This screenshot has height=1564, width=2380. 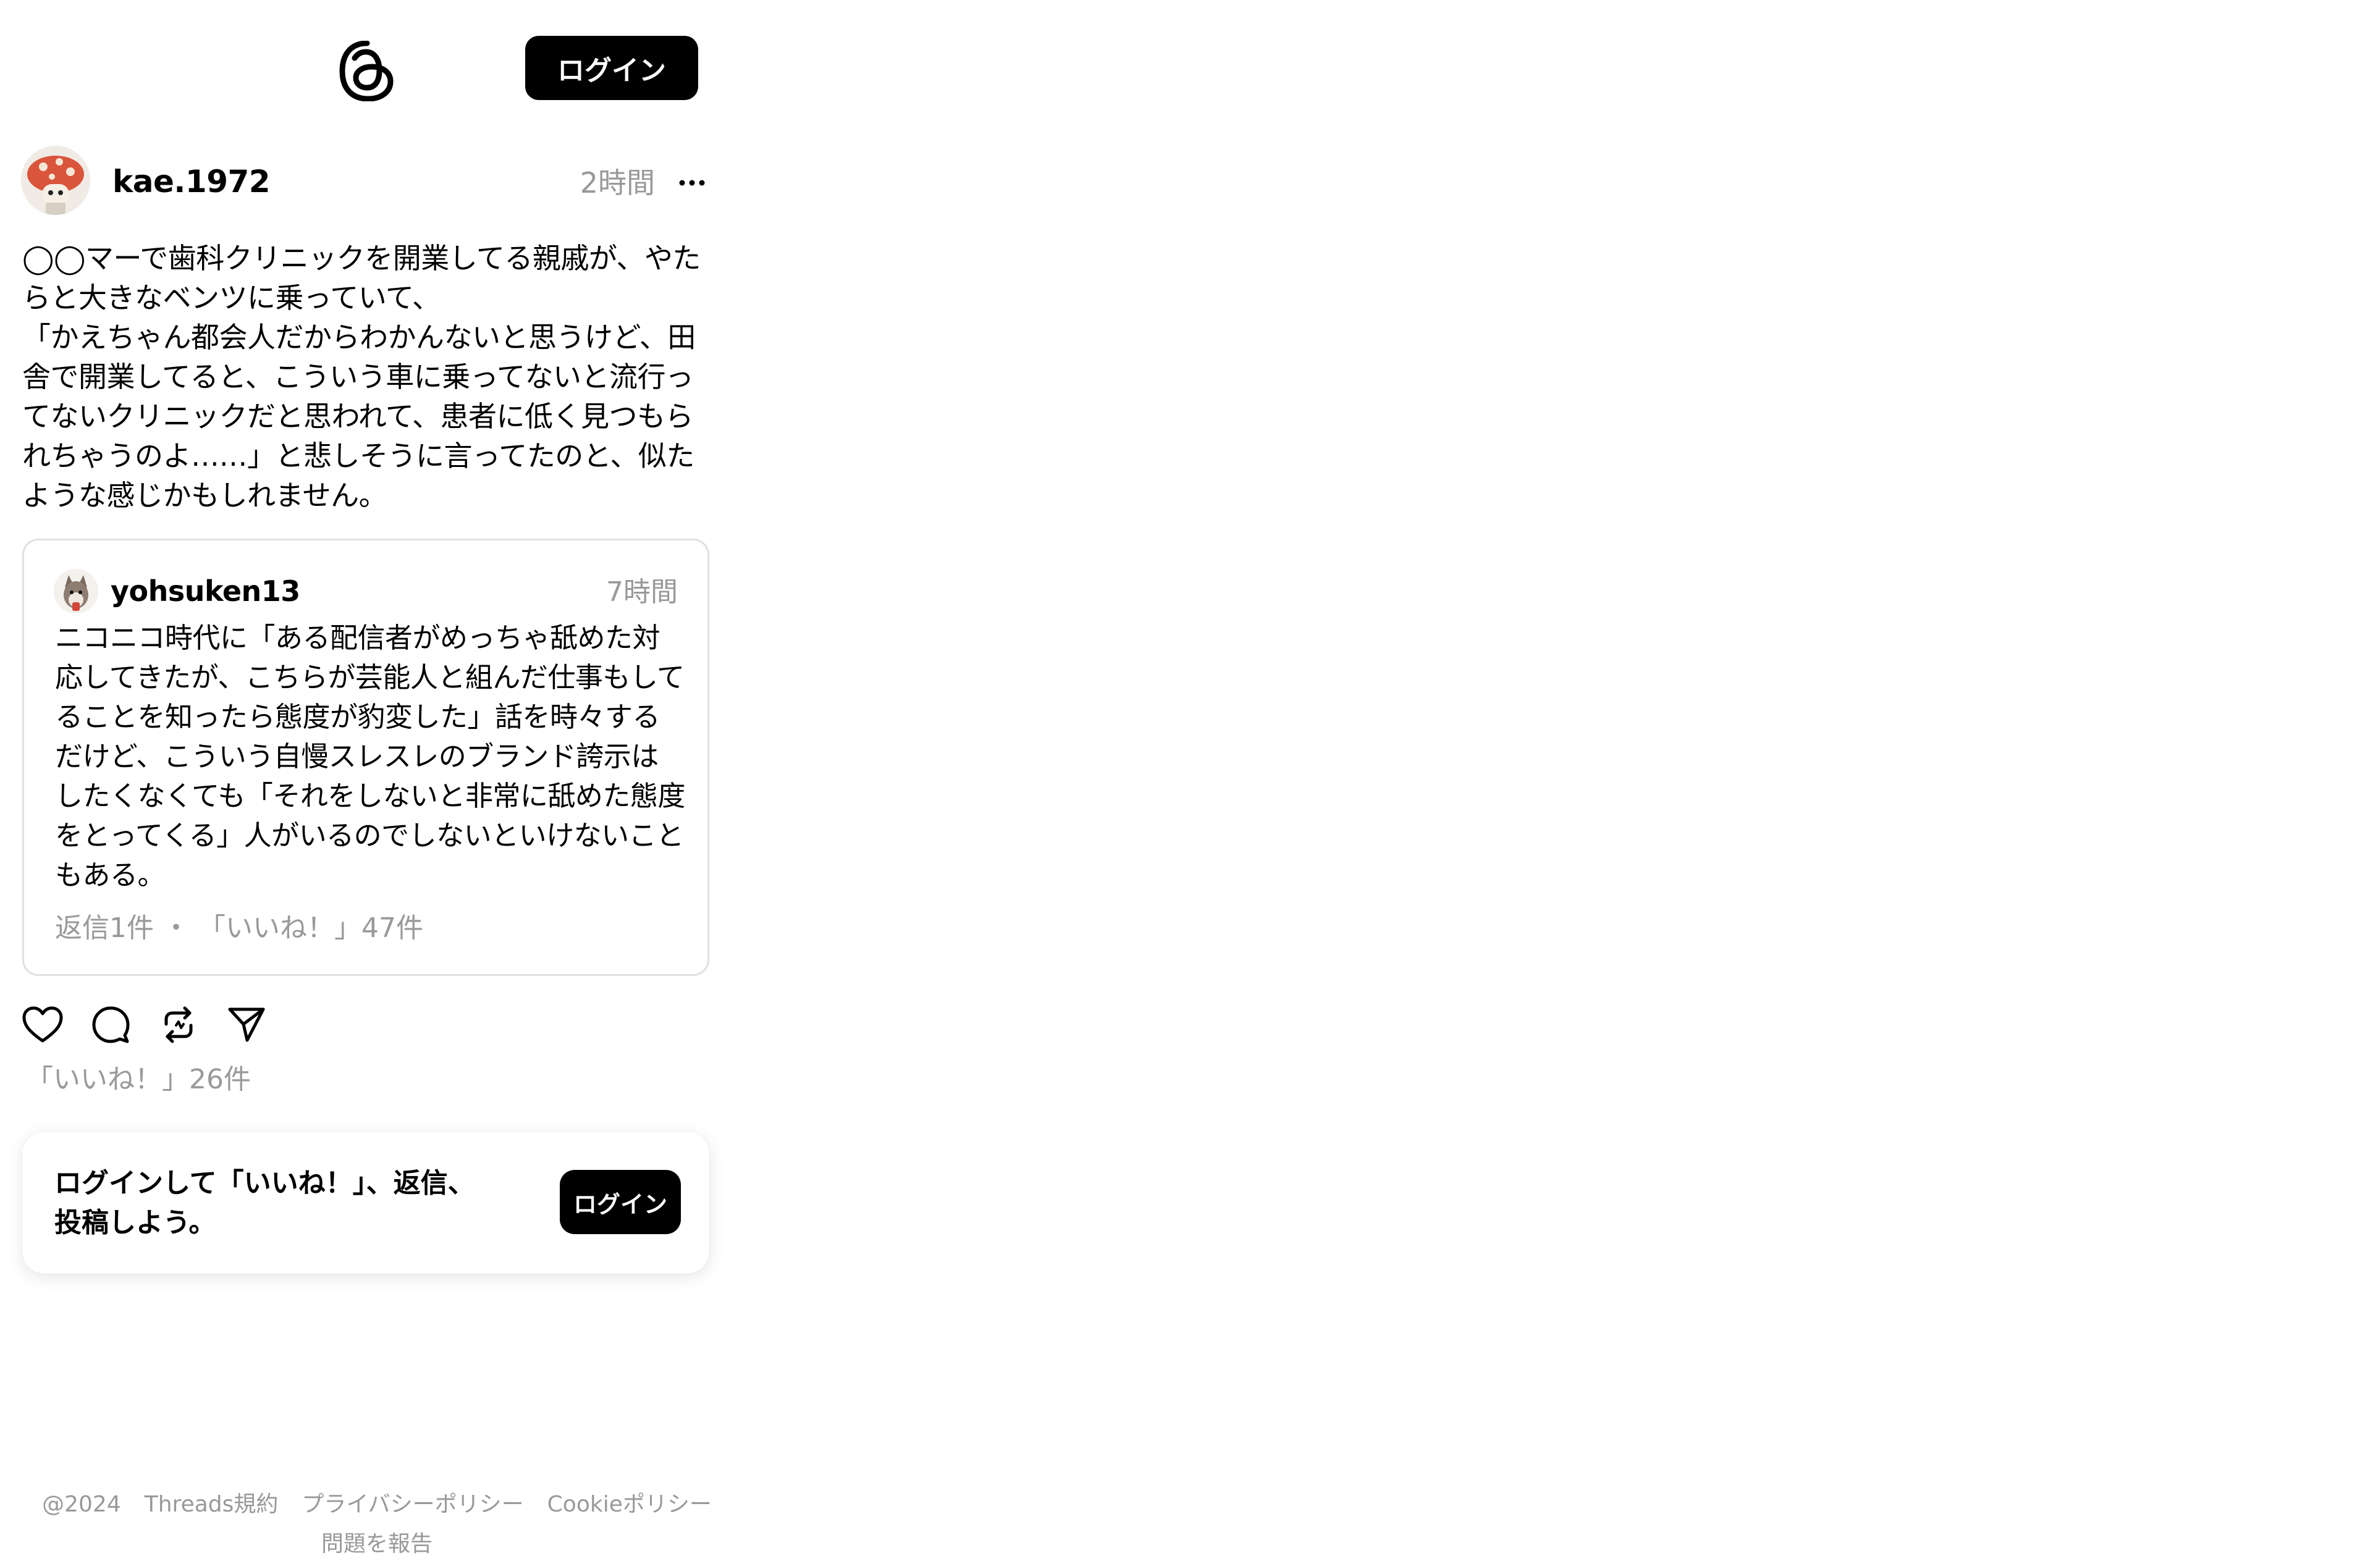 I want to click on post-username: kae.1972, so click(x=191, y=181).